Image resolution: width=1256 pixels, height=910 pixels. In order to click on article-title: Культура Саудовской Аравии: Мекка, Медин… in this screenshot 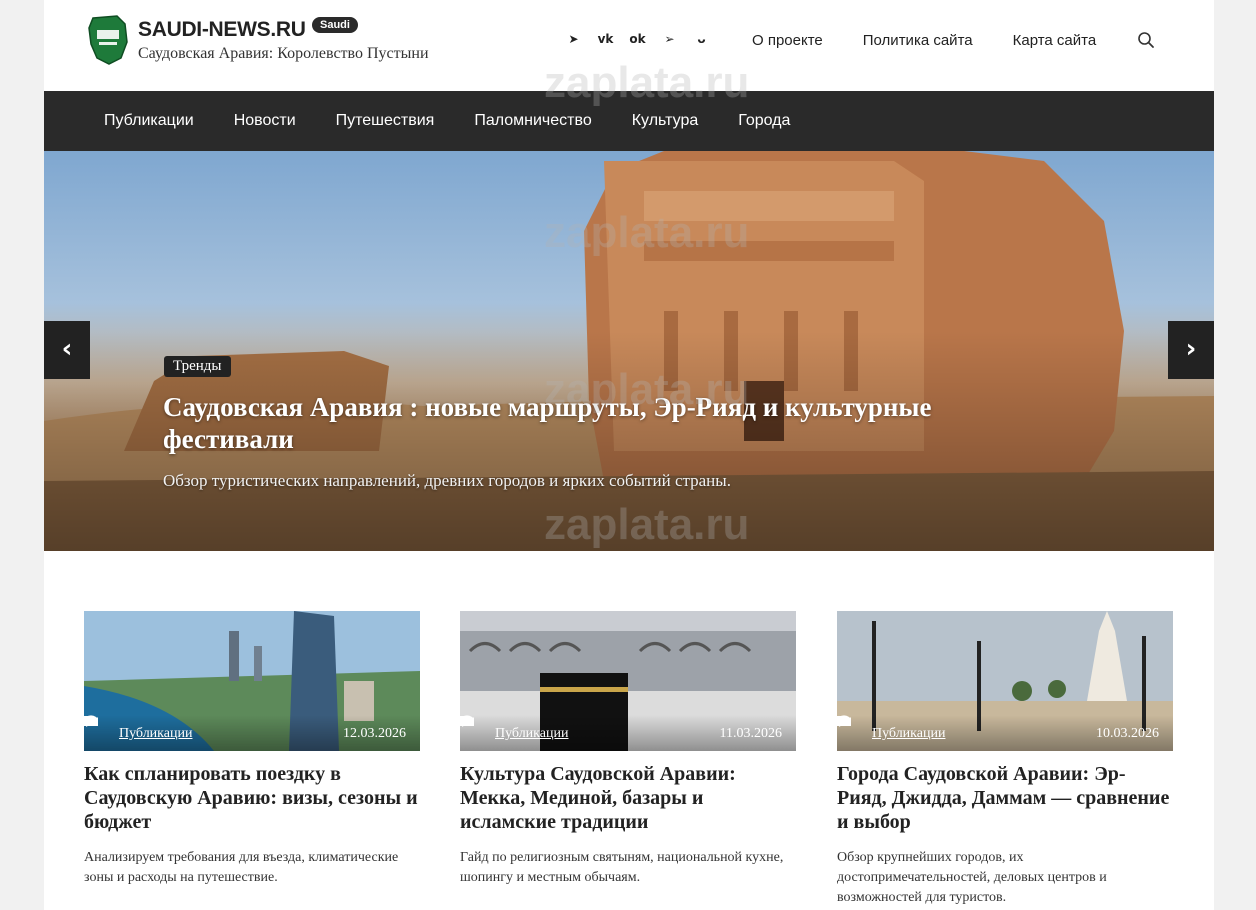, I will do `click(628, 798)`.